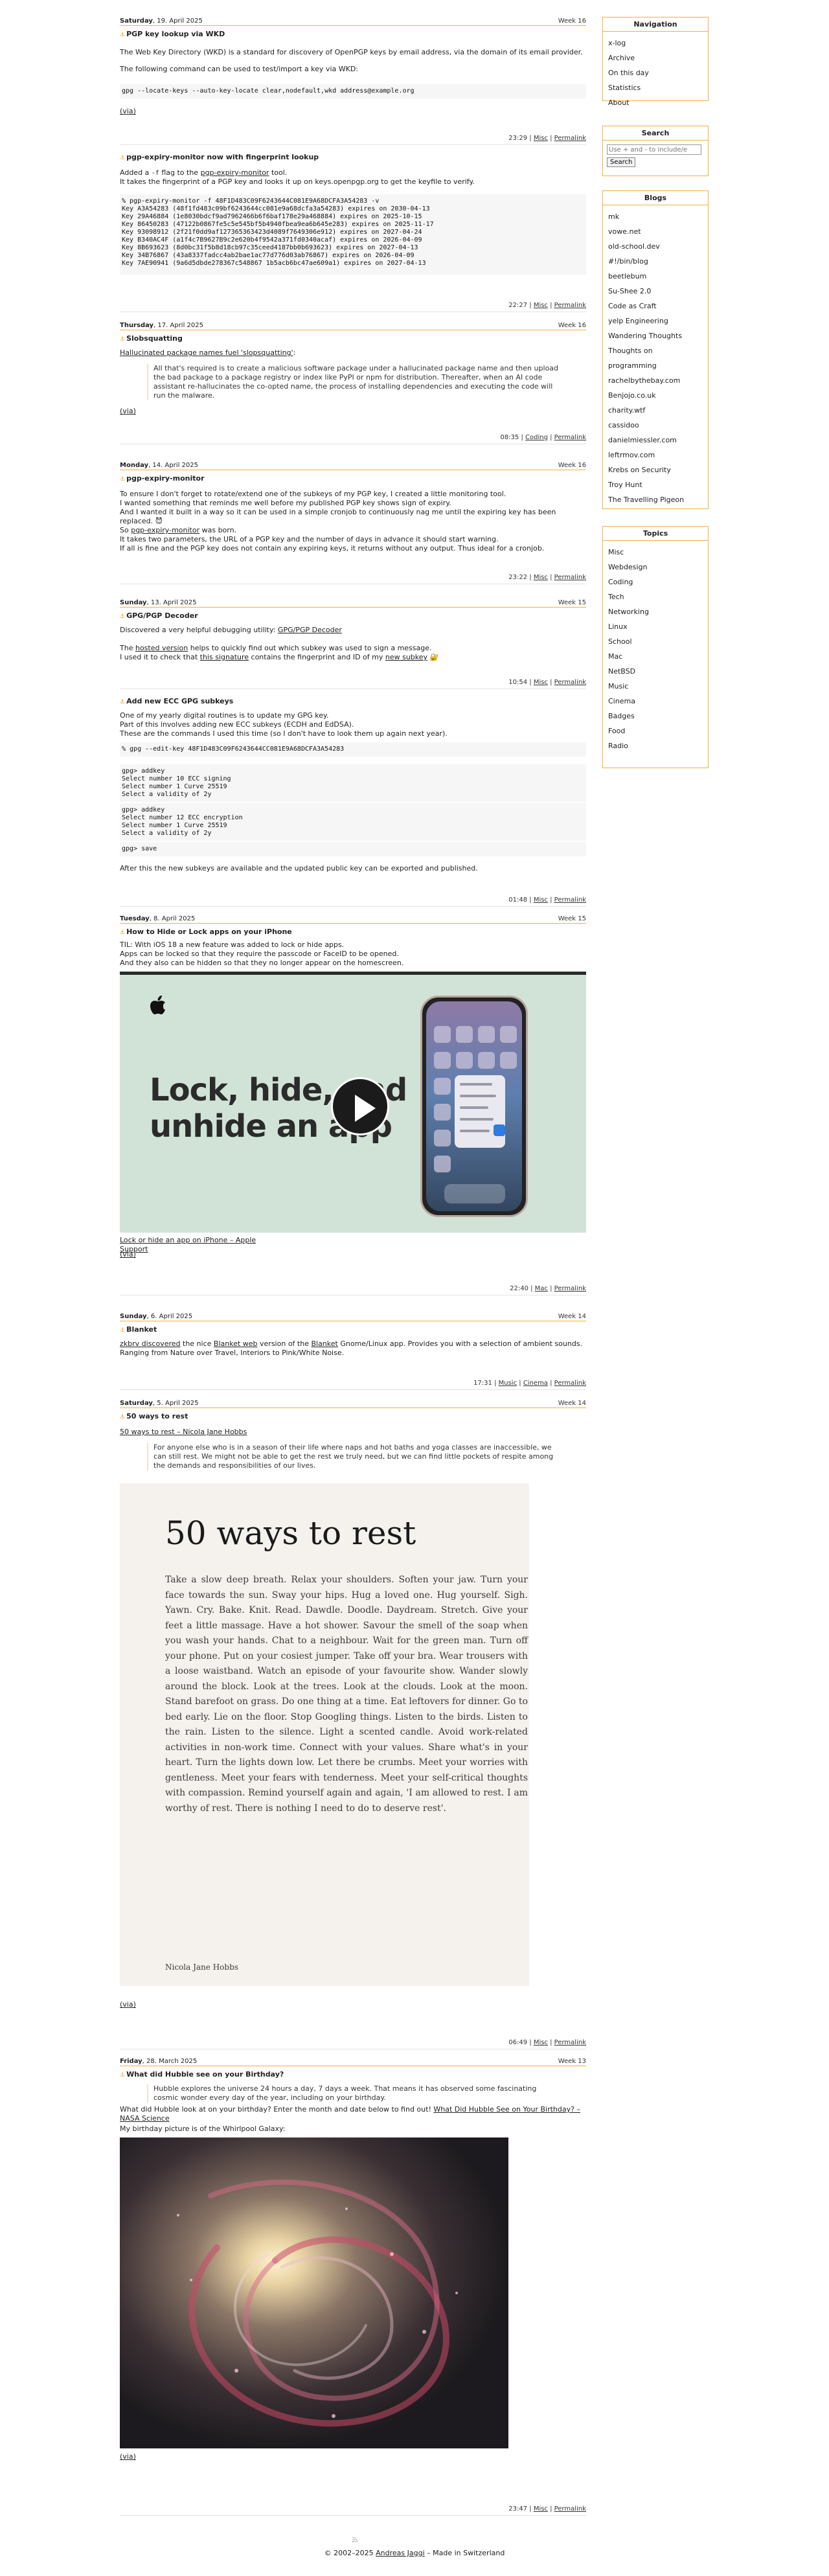 This screenshot has height=2576, width=829. Describe the element at coordinates (655, 485) in the screenshot. I see `blog-link-troy-hunt: Troy Hunt` at that location.